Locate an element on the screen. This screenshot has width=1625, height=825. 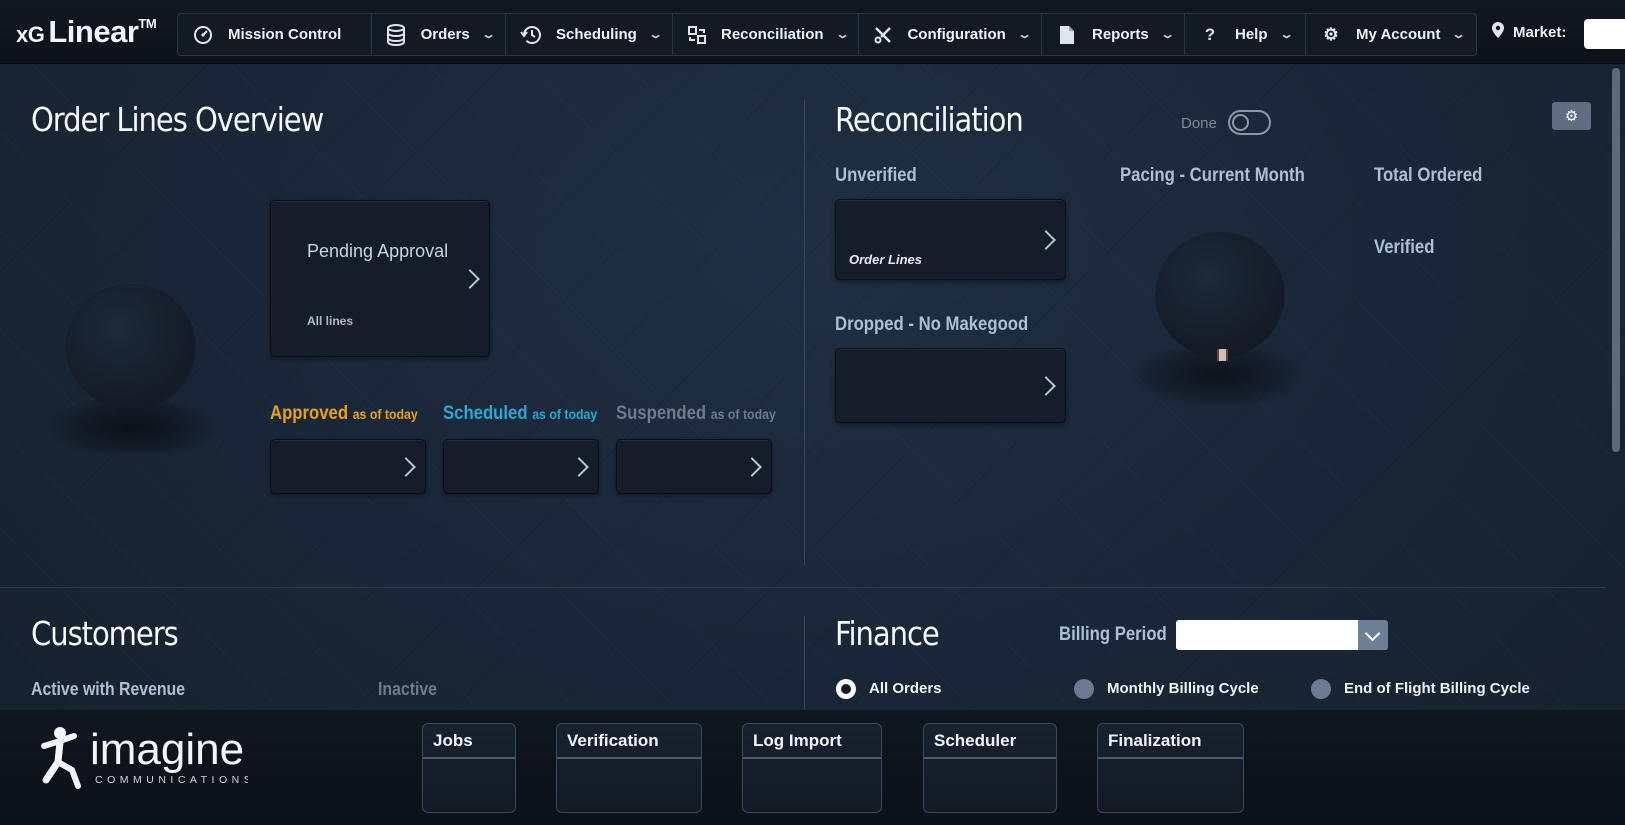
billing-period-input is located at coordinates (1267, 635).